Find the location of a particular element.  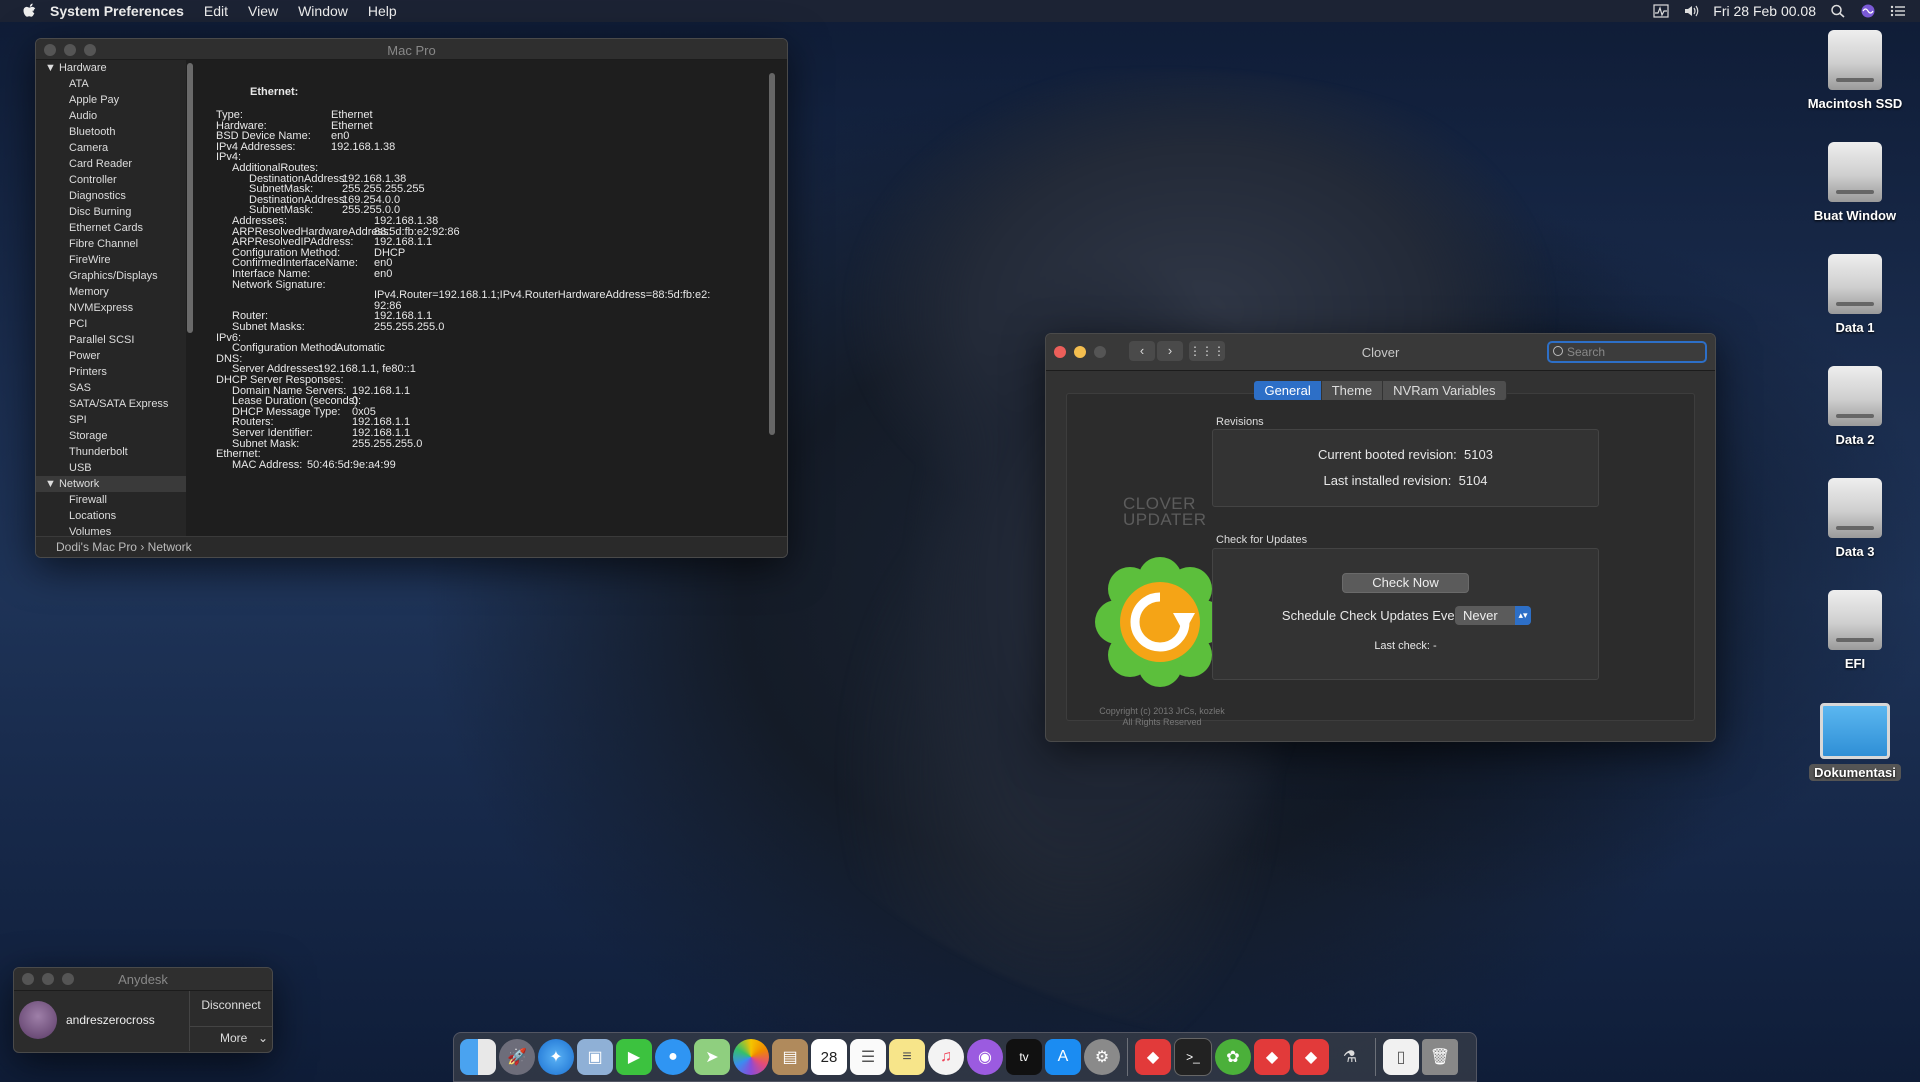

facetime-icon: ▶ is located at coordinates (634, 1057).